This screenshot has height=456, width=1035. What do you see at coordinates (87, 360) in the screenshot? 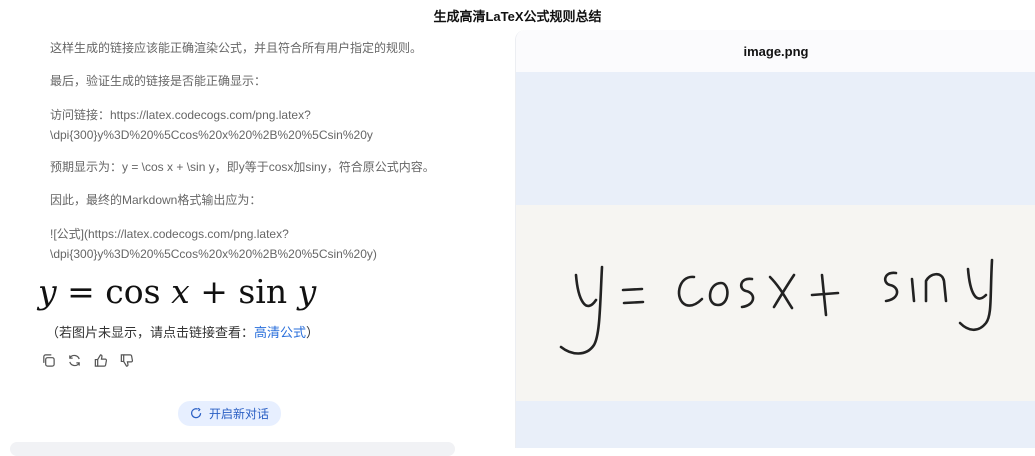
I see `message-actions` at bounding box center [87, 360].